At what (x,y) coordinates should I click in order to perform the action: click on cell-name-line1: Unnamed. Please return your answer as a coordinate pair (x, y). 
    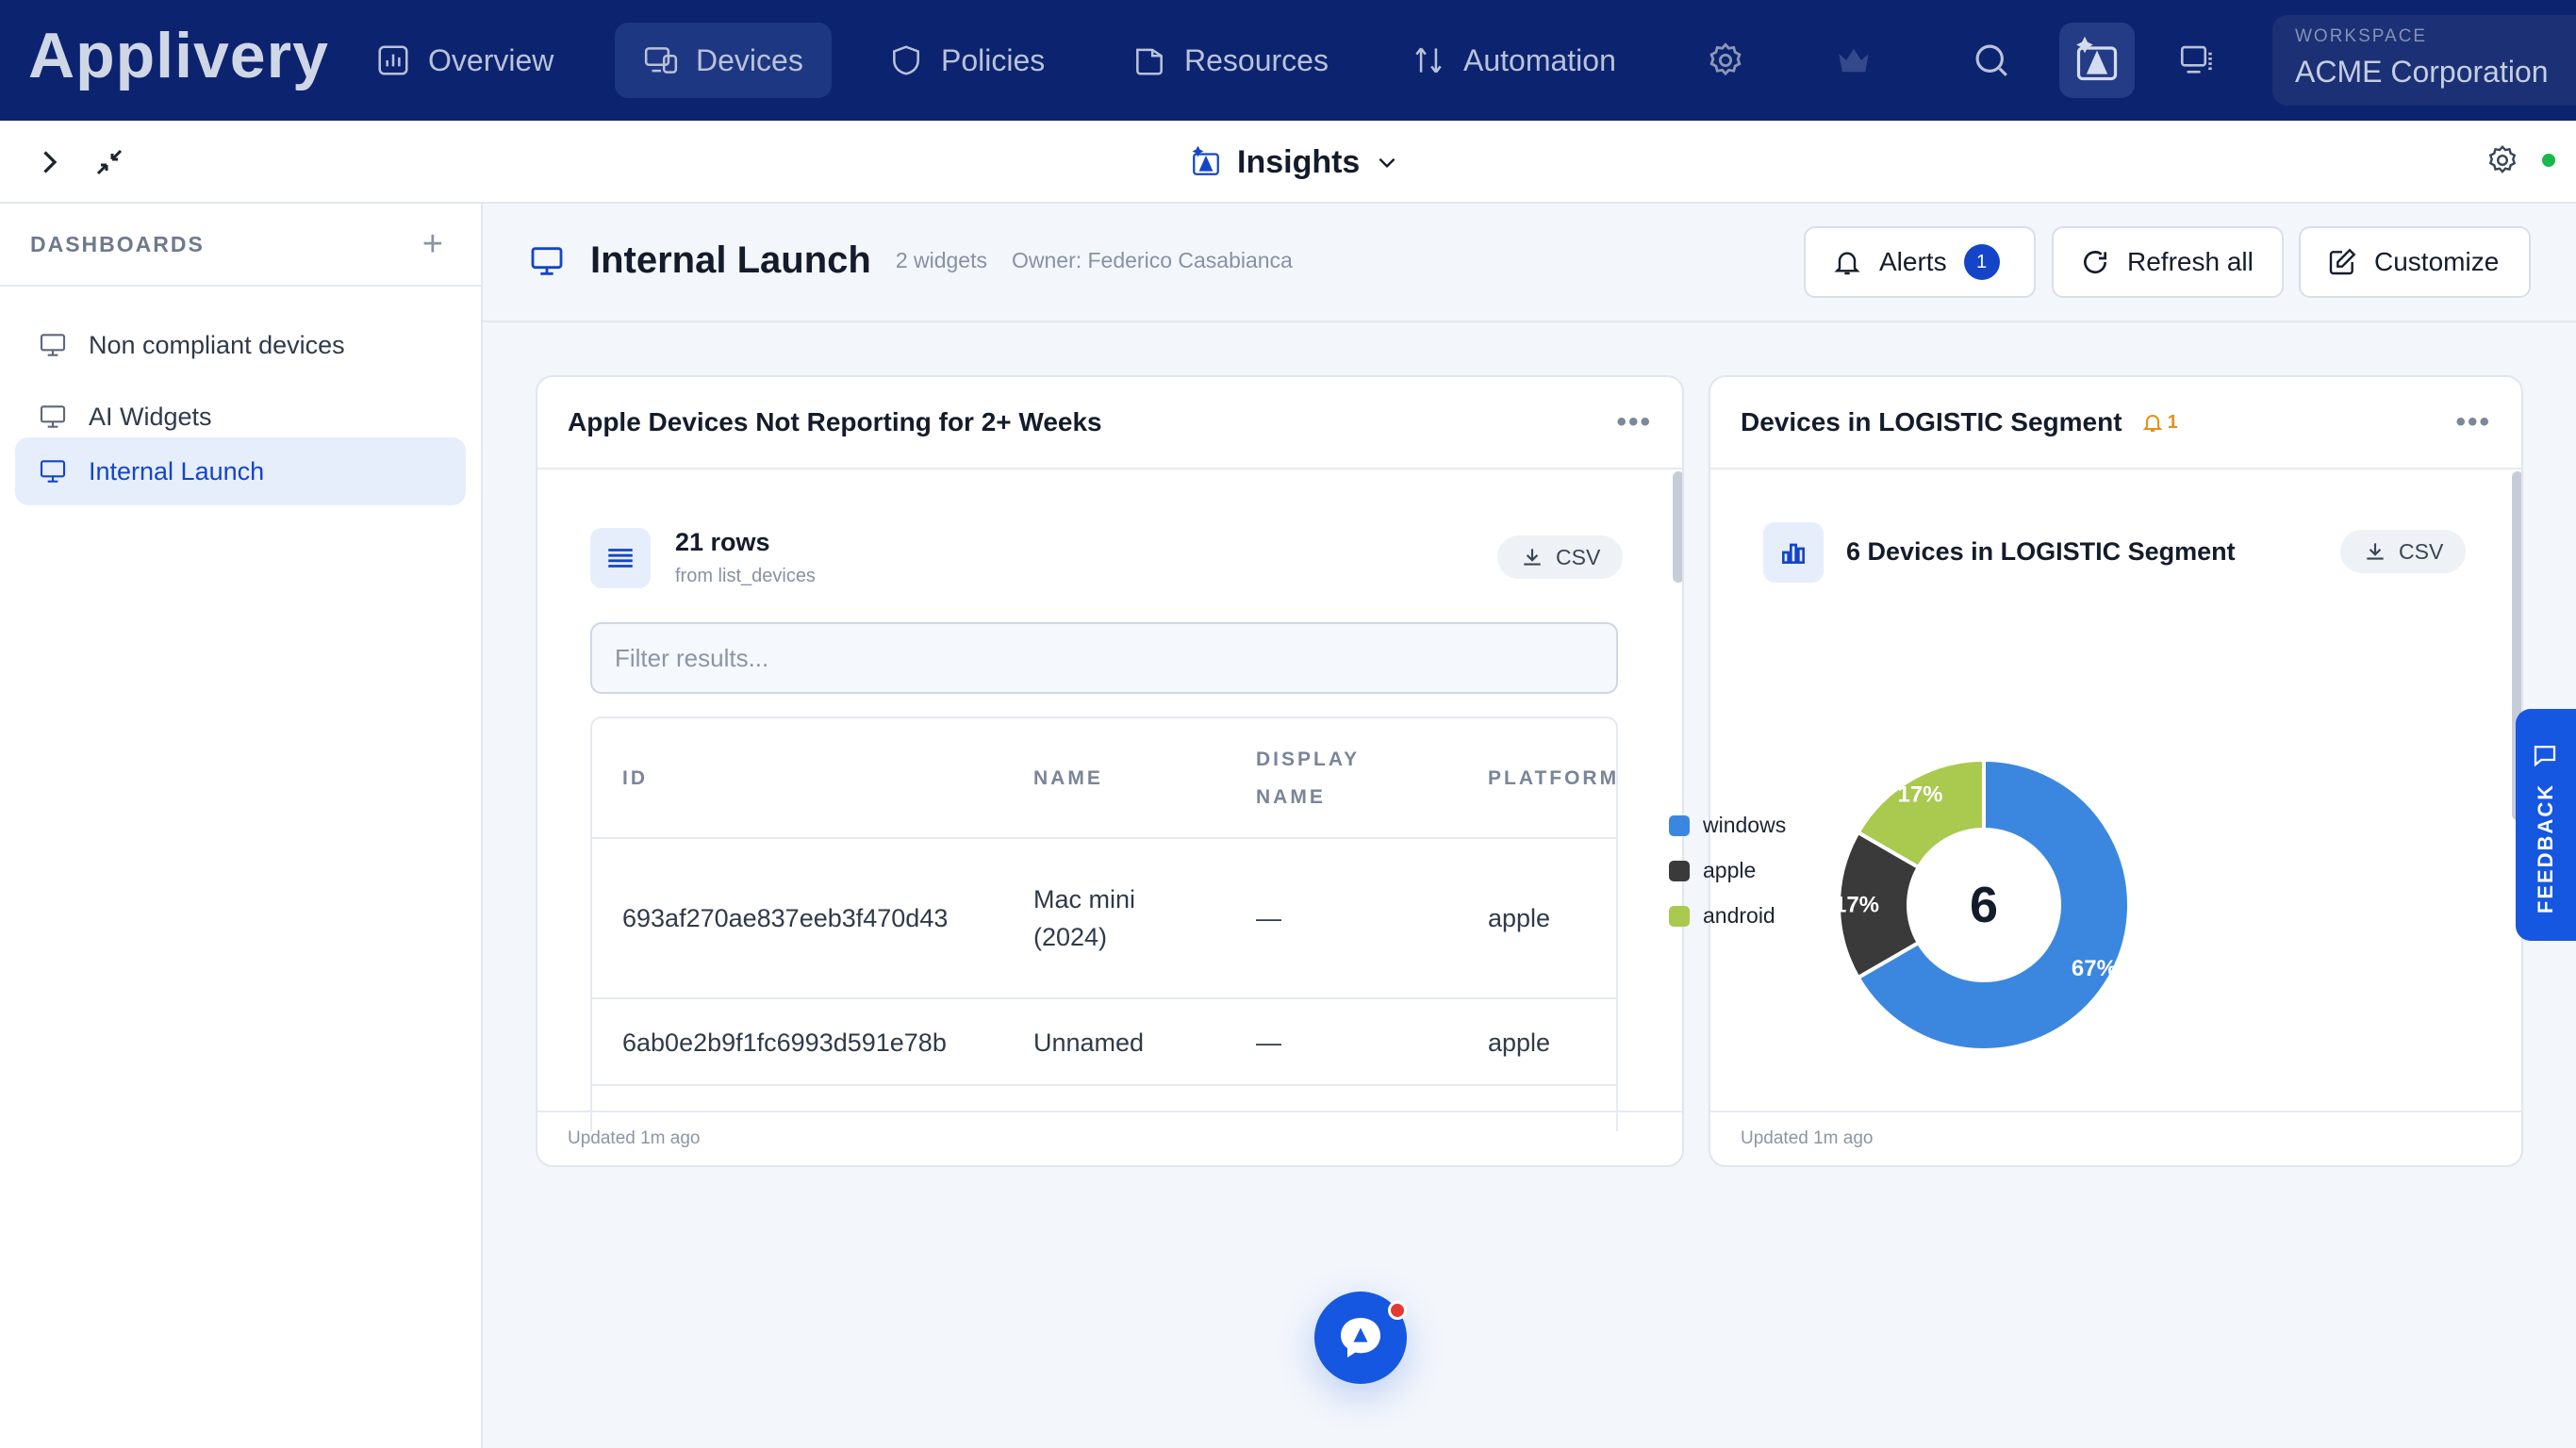
    Looking at the image, I should click on (1089, 1042).